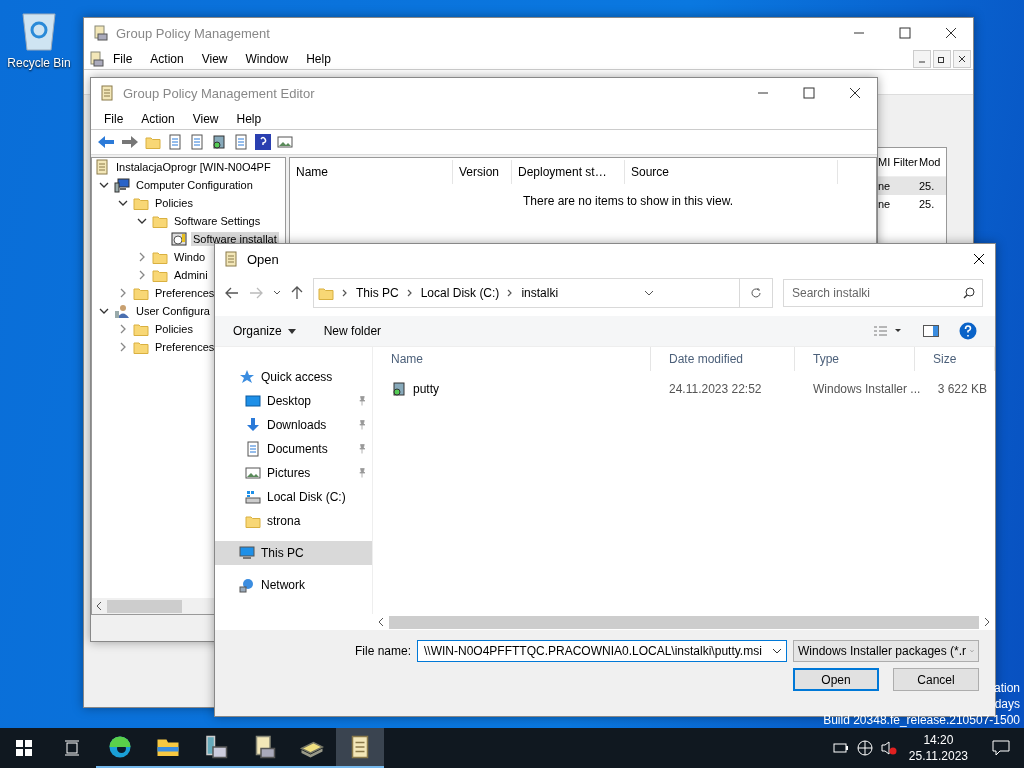 The image size is (1024, 768). What do you see at coordinates (482, 172) in the screenshot?
I see `column-header: Version` at bounding box center [482, 172].